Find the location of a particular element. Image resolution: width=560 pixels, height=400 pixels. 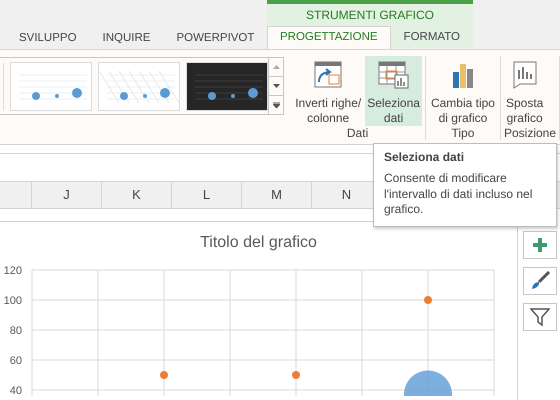

ribbon-tab: SVILUPPO is located at coordinates (48, 38).